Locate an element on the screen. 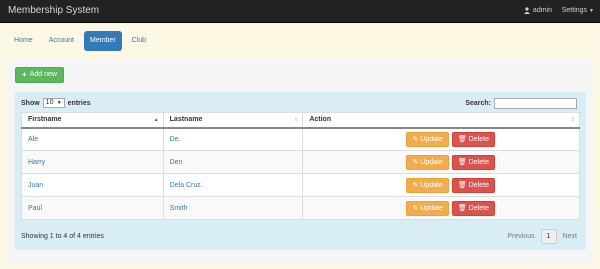 Image resolution: width=600 pixels, height=269 pixels. page-size-control: Show 10 ▼ entries is located at coordinates (56, 103).